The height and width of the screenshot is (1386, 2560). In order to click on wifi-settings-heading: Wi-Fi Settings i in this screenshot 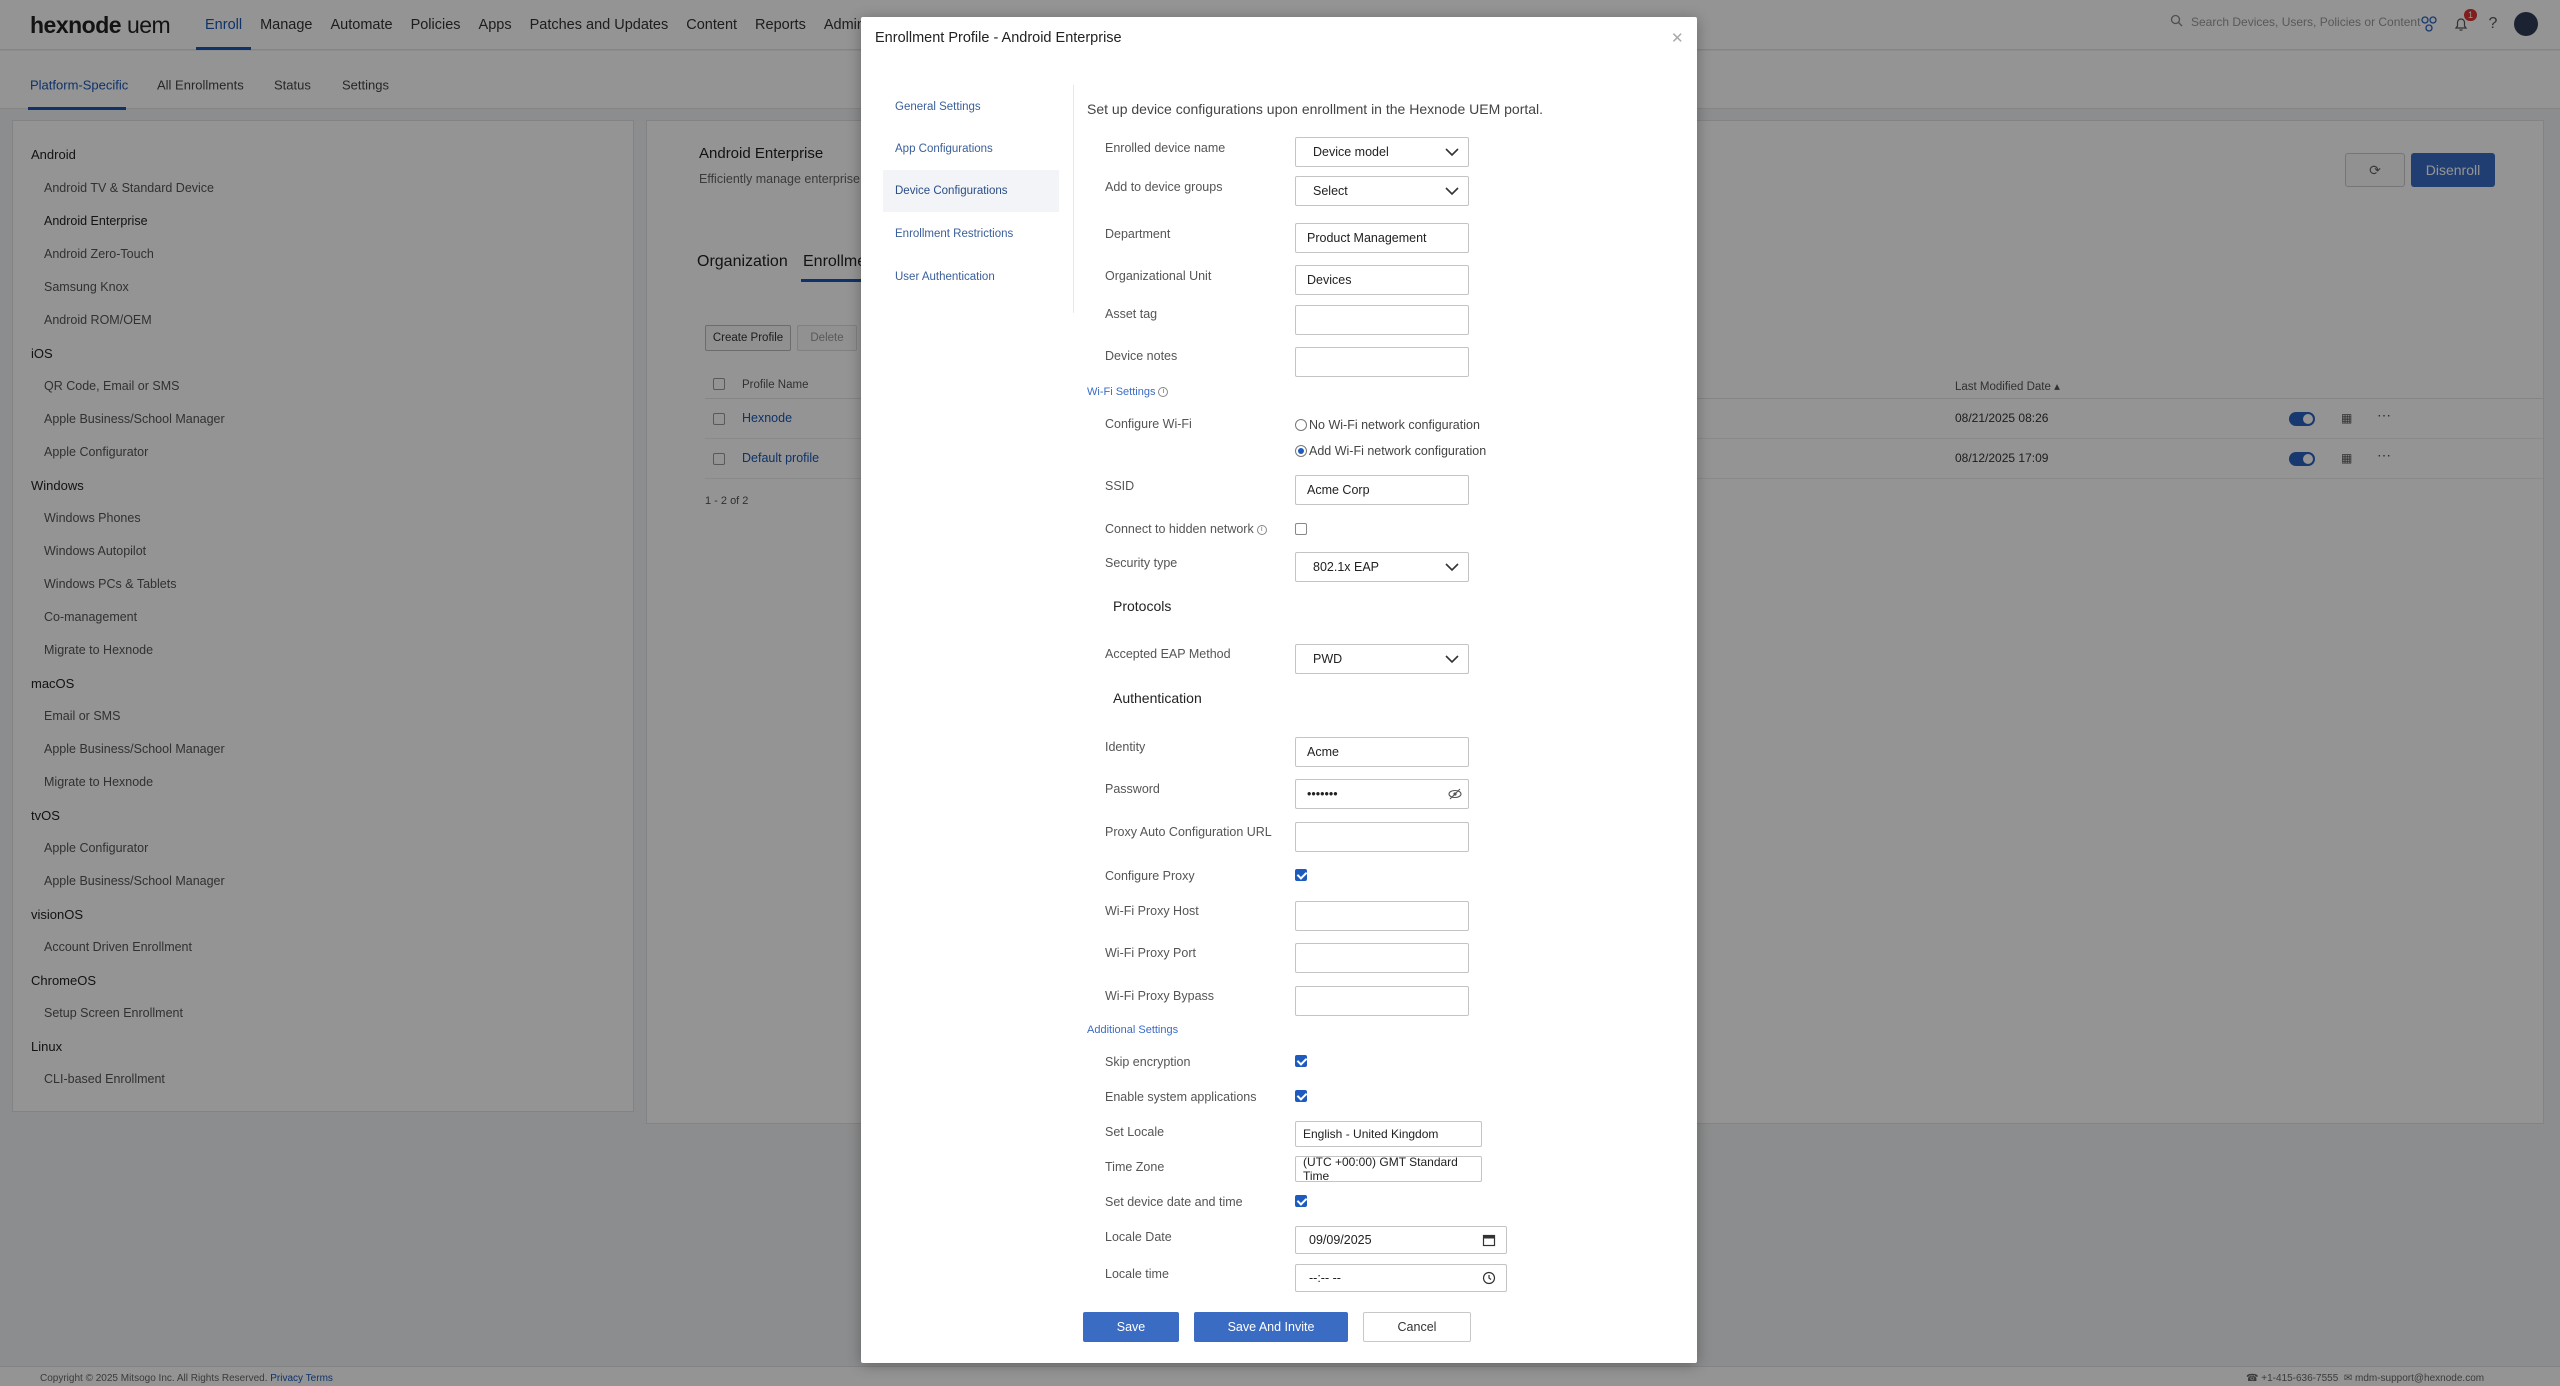, I will do `click(1128, 392)`.